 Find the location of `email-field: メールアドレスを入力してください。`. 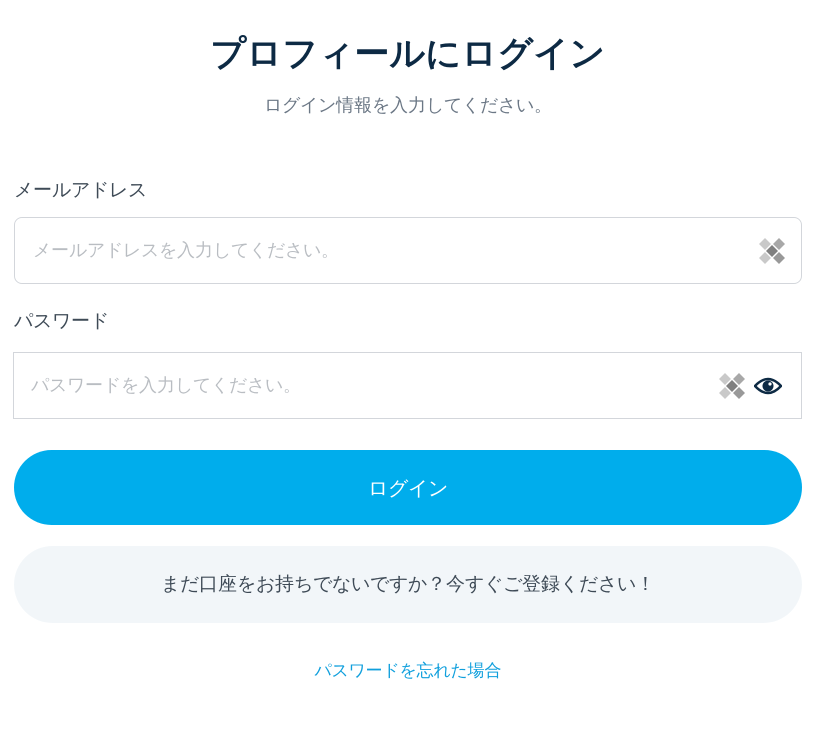

email-field: メールアドレスを入力してください。 is located at coordinates (408, 250).